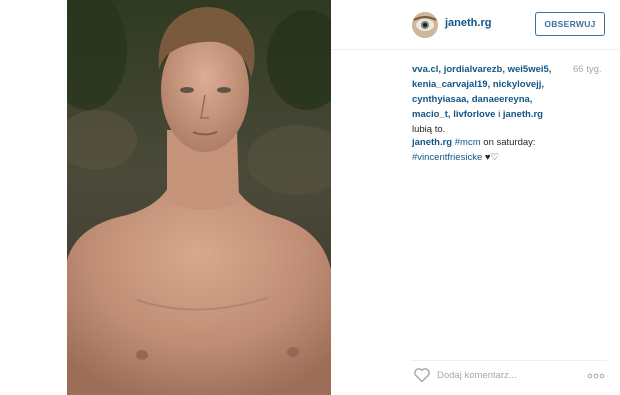  Describe the element at coordinates (430, 114) in the screenshot. I see `like-user-link: macio_t` at that location.